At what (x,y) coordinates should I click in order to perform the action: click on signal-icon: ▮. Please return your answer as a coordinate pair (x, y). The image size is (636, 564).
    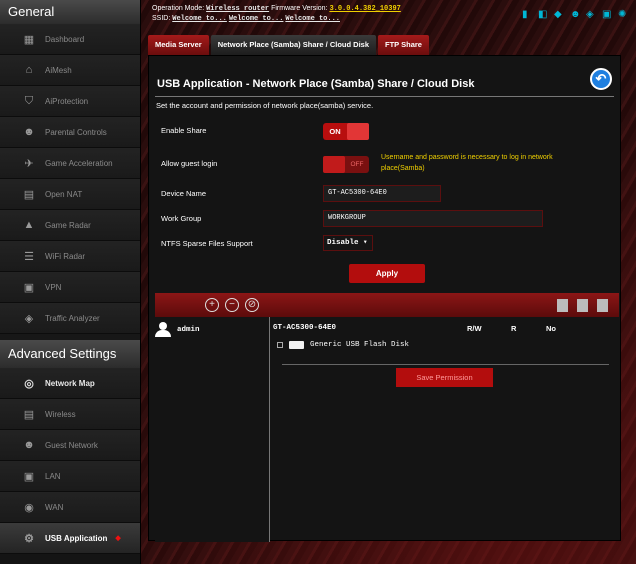
    Looking at the image, I should click on (527, 15).